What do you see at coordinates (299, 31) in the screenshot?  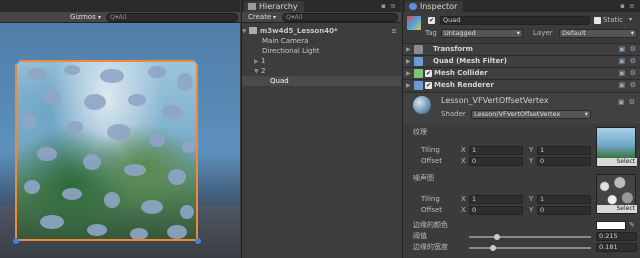 I see `scene-root-label: m3w4d5_Lesson40*` at bounding box center [299, 31].